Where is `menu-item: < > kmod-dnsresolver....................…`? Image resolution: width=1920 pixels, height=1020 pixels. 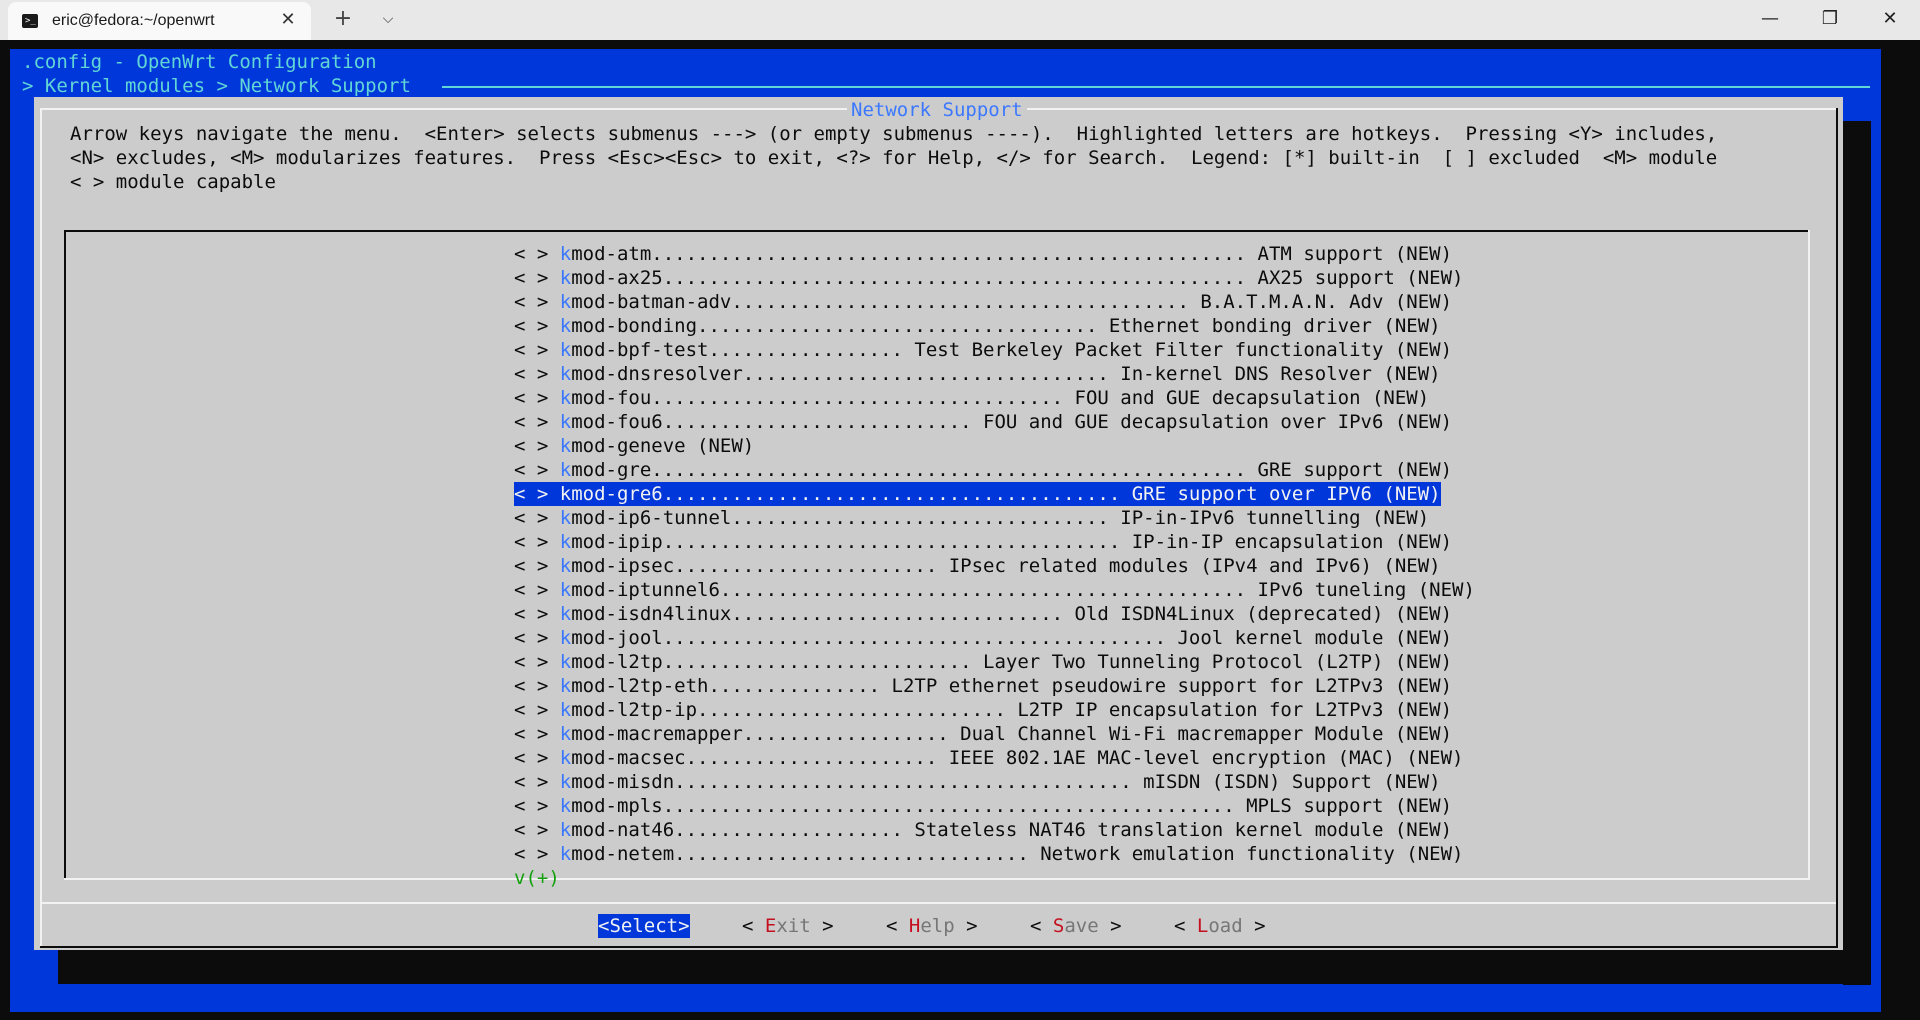
menu-item: < > kmod-dnsresolver....................… is located at coordinates (977, 374).